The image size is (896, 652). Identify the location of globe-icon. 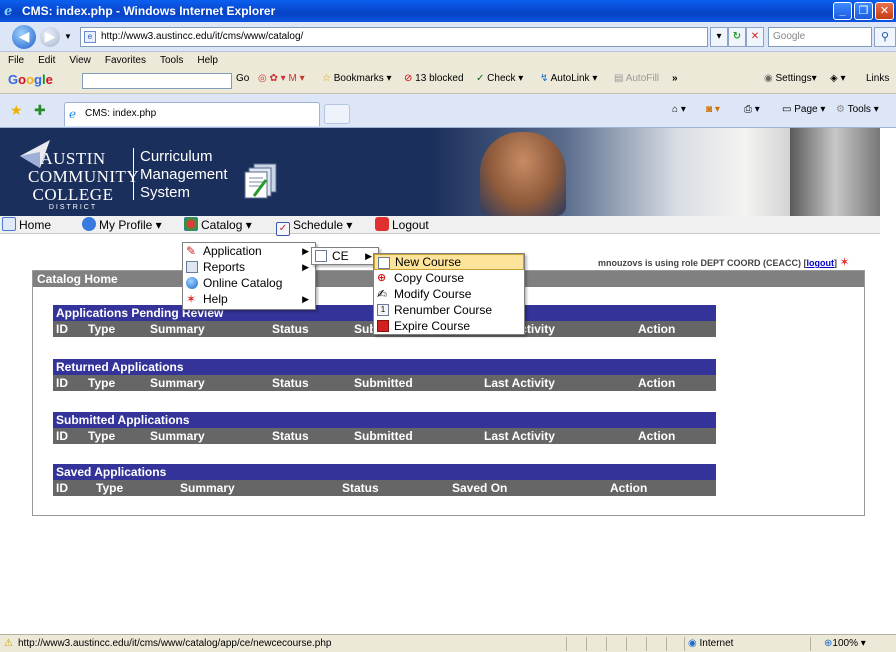
(192, 283).